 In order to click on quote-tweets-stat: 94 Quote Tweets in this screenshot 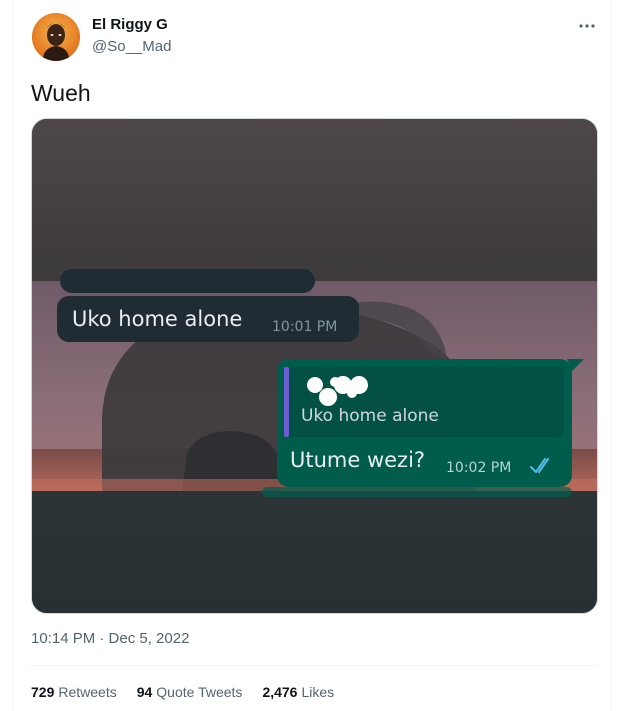, I will do `click(190, 692)`.